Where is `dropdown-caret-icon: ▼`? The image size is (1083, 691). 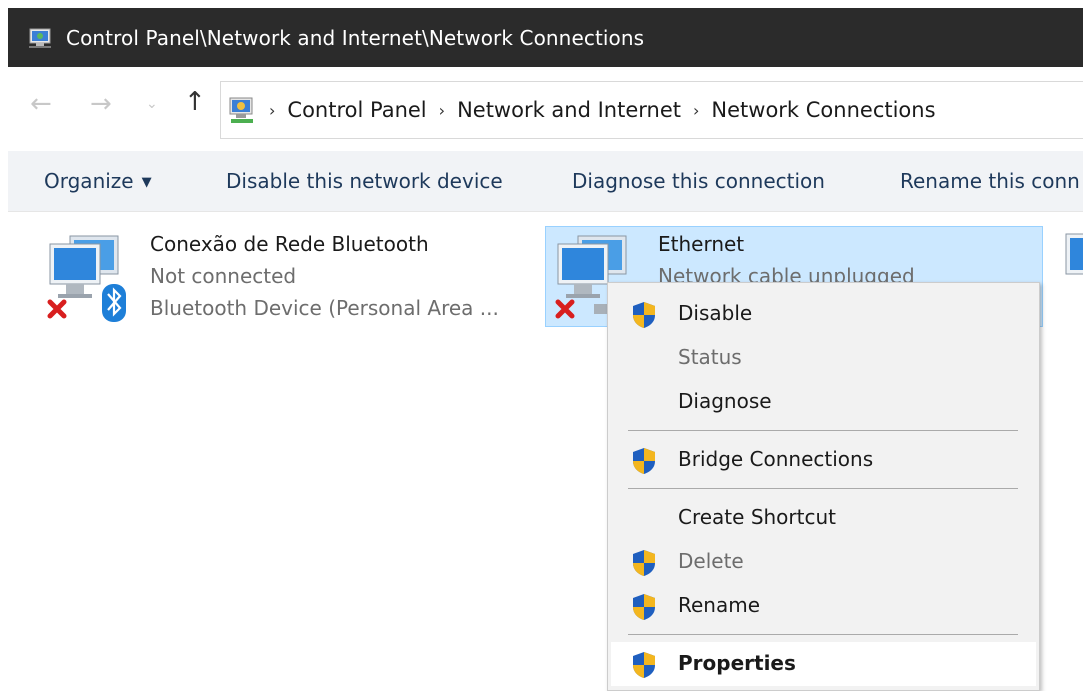
dropdown-caret-icon: ▼ is located at coordinates (146, 182).